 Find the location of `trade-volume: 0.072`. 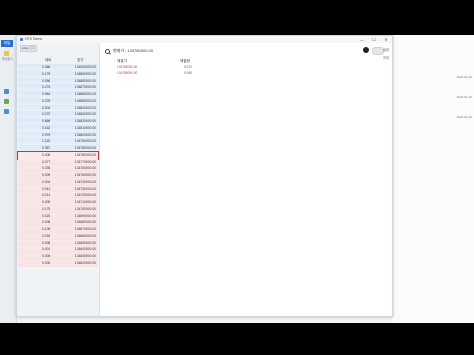

trade-volume: 0.072 is located at coordinates (188, 67).